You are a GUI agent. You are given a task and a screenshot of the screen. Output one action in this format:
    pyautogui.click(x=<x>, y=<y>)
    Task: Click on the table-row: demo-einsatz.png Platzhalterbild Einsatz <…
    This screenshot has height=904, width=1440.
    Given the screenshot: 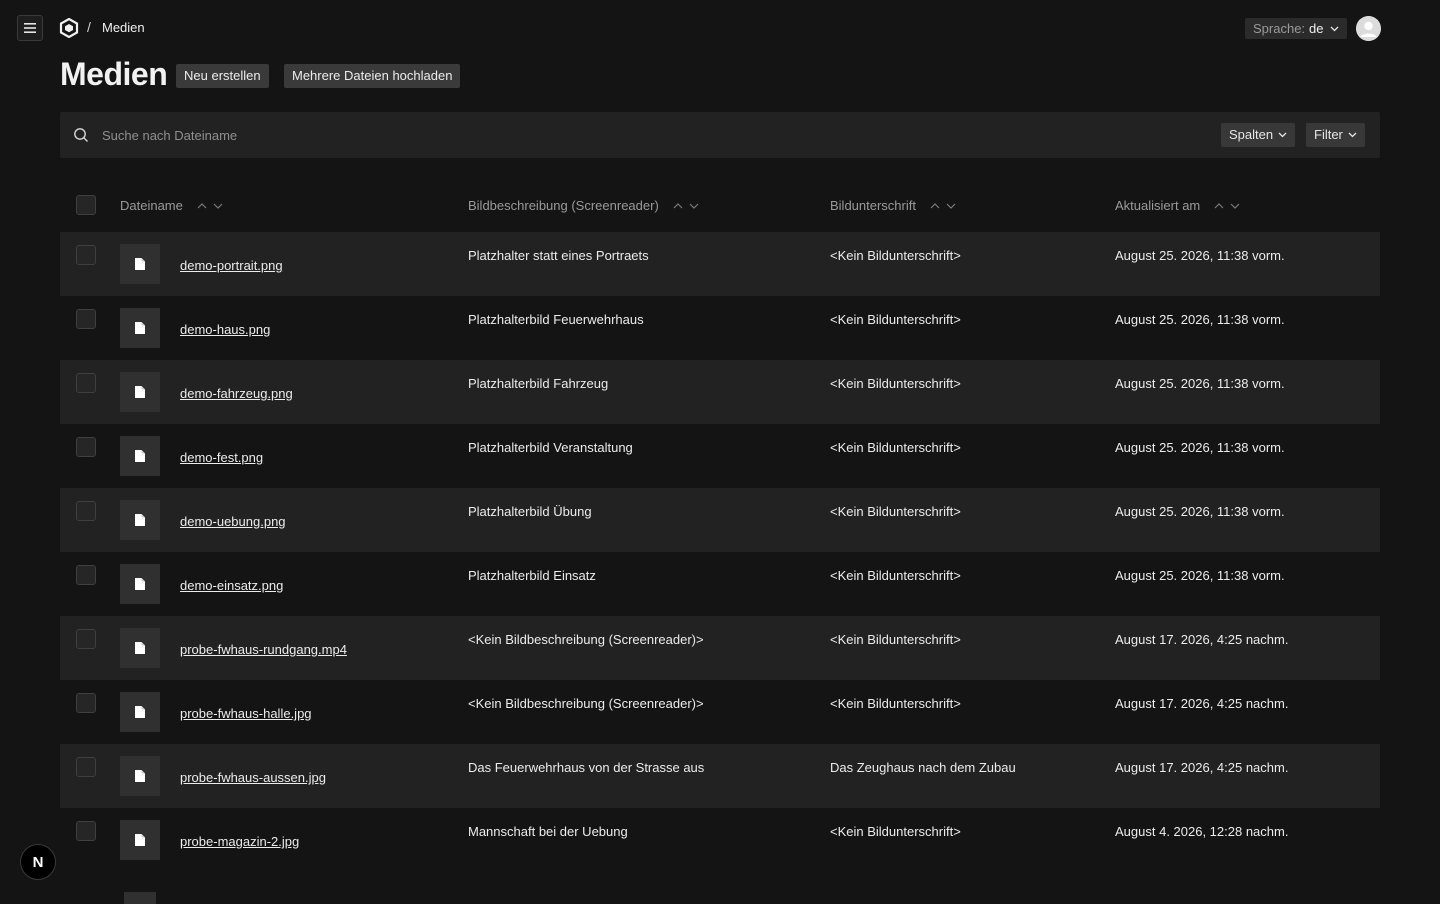 What is the action you would take?
    pyautogui.click(x=720, y=584)
    